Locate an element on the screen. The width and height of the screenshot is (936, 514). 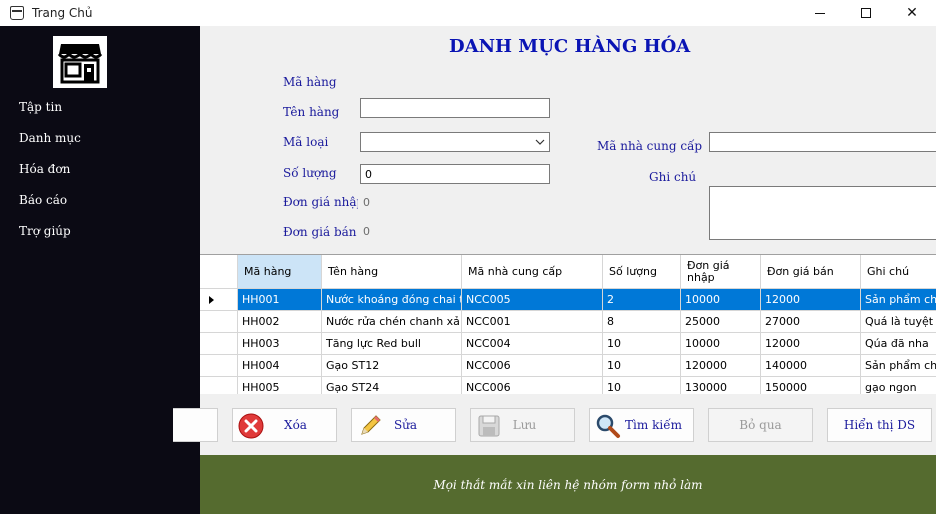
close-button: ✕ is located at coordinates (912, 13).